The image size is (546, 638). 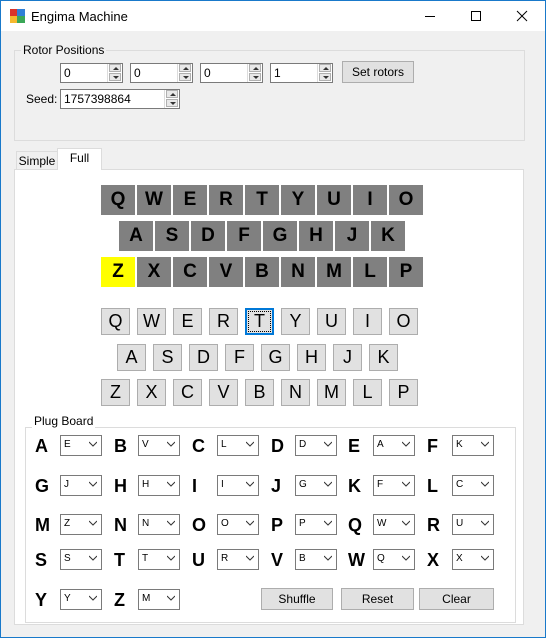 I want to click on plug-select-value: R, so click(x=225, y=558).